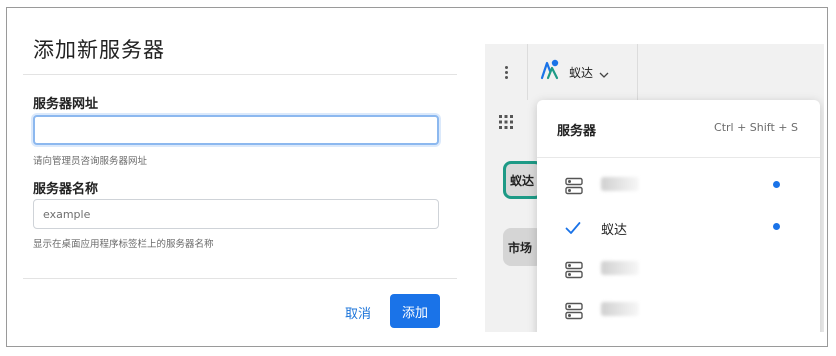 The width and height of the screenshot is (836, 356). Describe the element at coordinates (358, 312) in the screenshot. I see `cancel-button: 取消` at that location.